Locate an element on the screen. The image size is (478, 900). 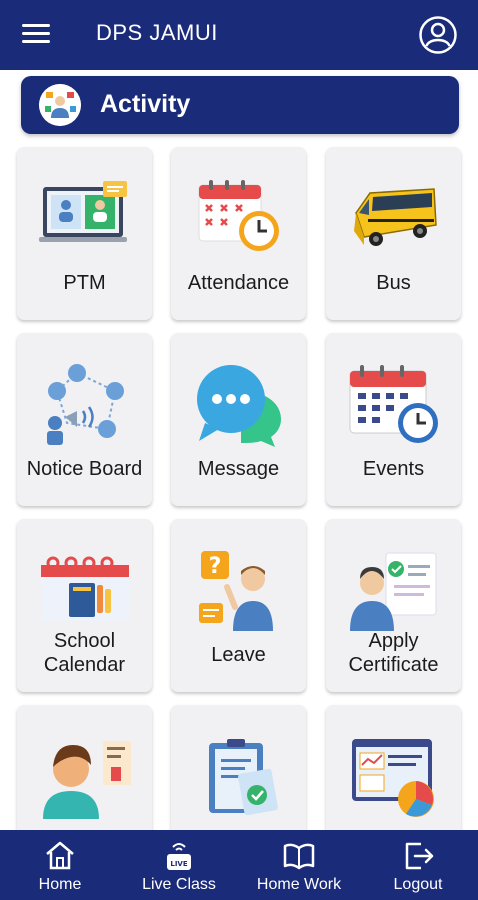
tile-student-profile is located at coordinates (84, 767).